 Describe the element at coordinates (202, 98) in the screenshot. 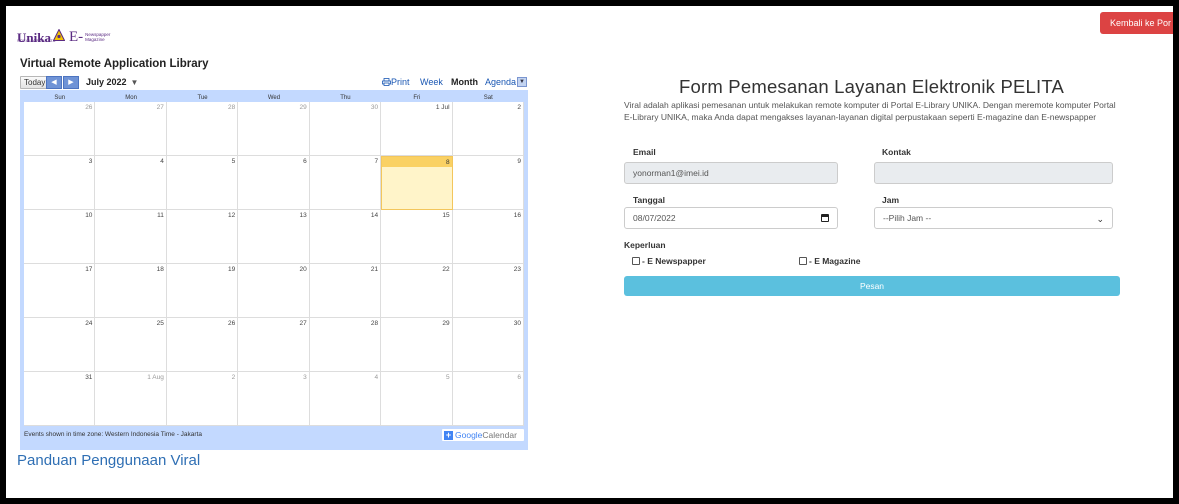

I see `weekday-label: Tue` at that location.